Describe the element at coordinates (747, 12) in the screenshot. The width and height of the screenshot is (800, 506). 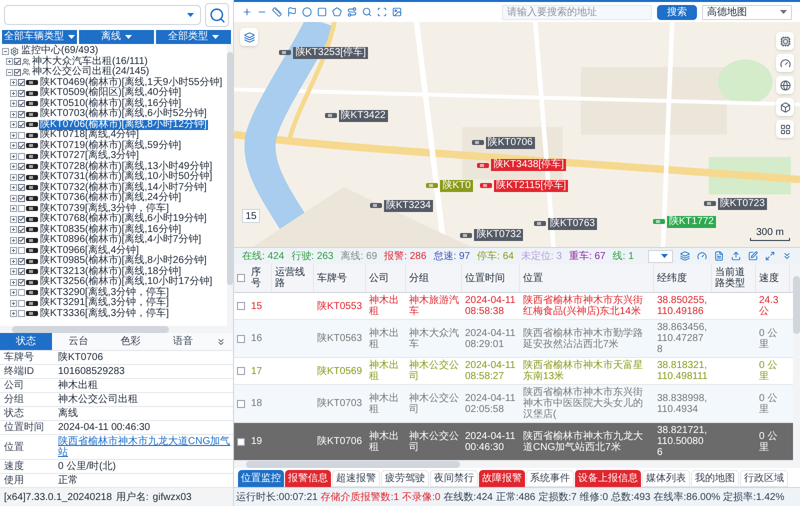
I see `map-type-select: 高德地图` at that location.